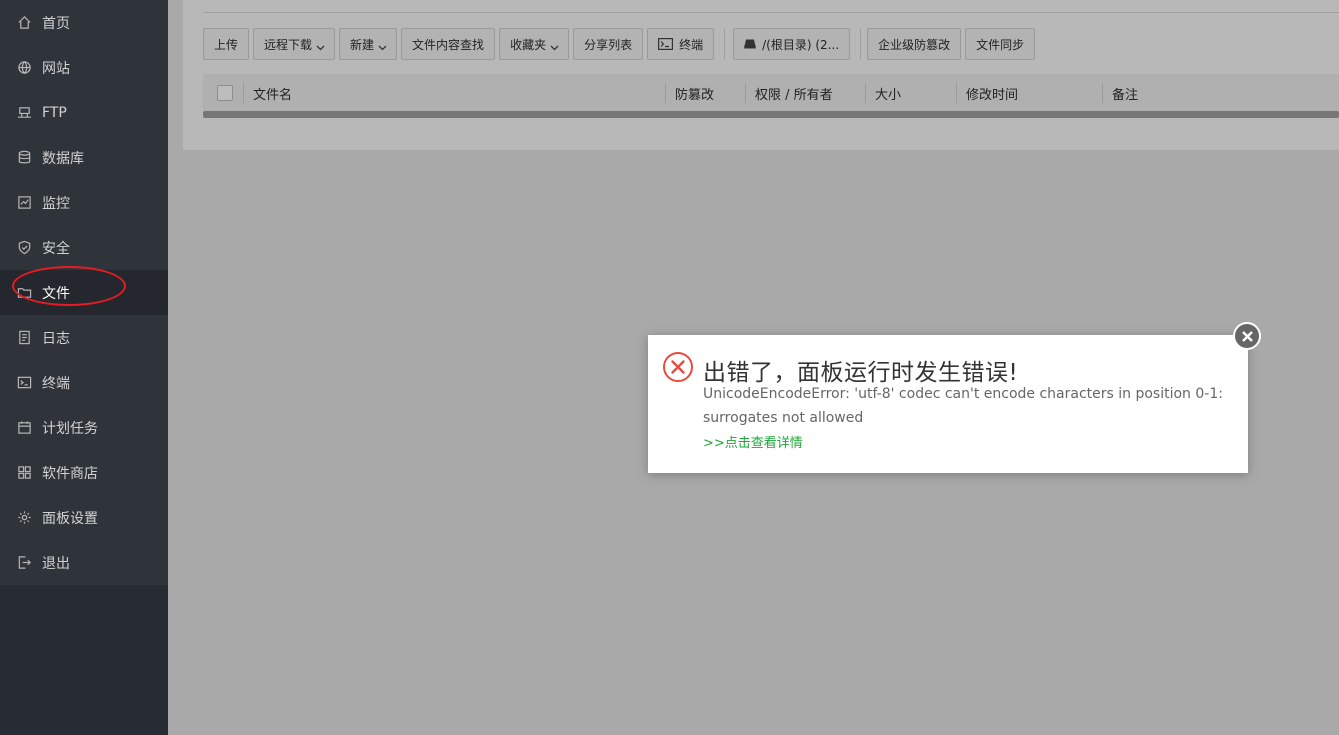 Image resolution: width=1339 pixels, height=735 pixels. Describe the element at coordinates (24, 473) in the screenshot. I see `grid-icon` at that location.